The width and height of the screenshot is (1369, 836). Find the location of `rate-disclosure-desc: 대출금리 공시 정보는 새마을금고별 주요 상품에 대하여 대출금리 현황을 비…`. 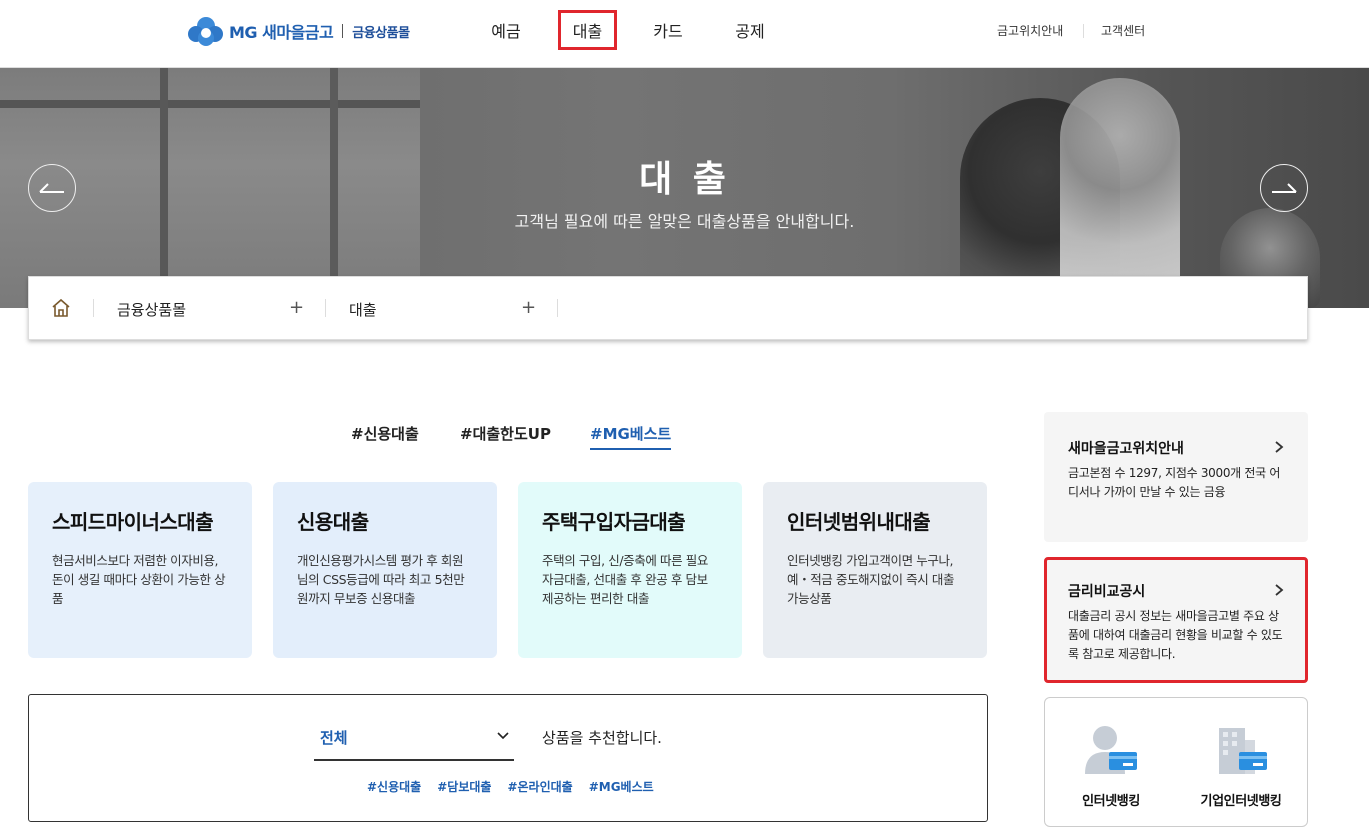

rate-disclosure-desc: 대출금리 공시 정보는 새마을금고별 주요 상품에 대하여 대출금리 현황을 비… is located at coordinates (1175, 635).